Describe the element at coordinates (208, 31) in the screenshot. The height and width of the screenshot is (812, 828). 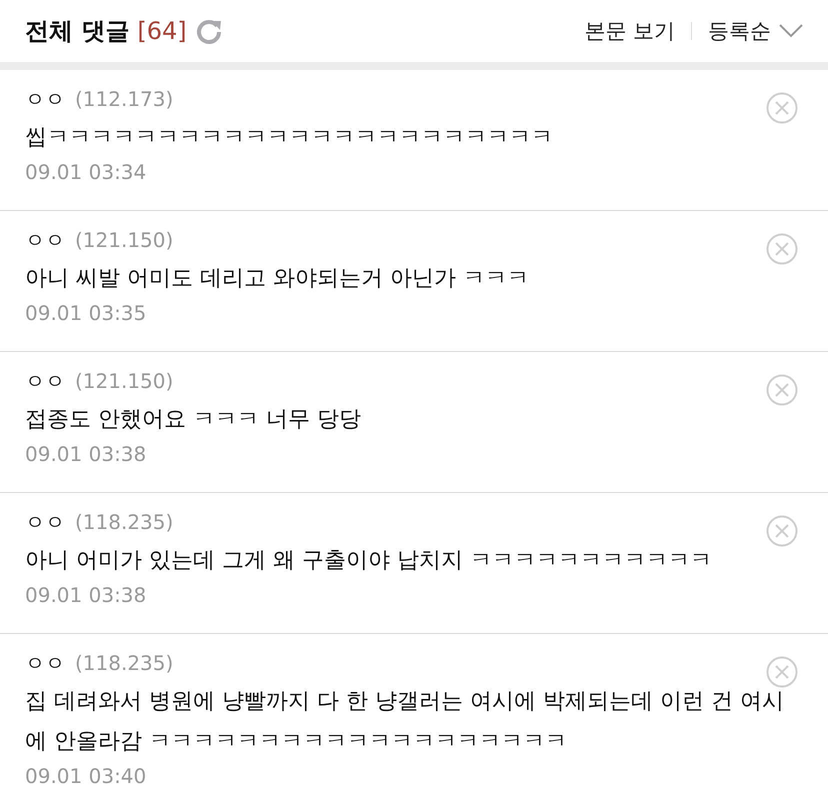
I see `refresh-icon` at that location.